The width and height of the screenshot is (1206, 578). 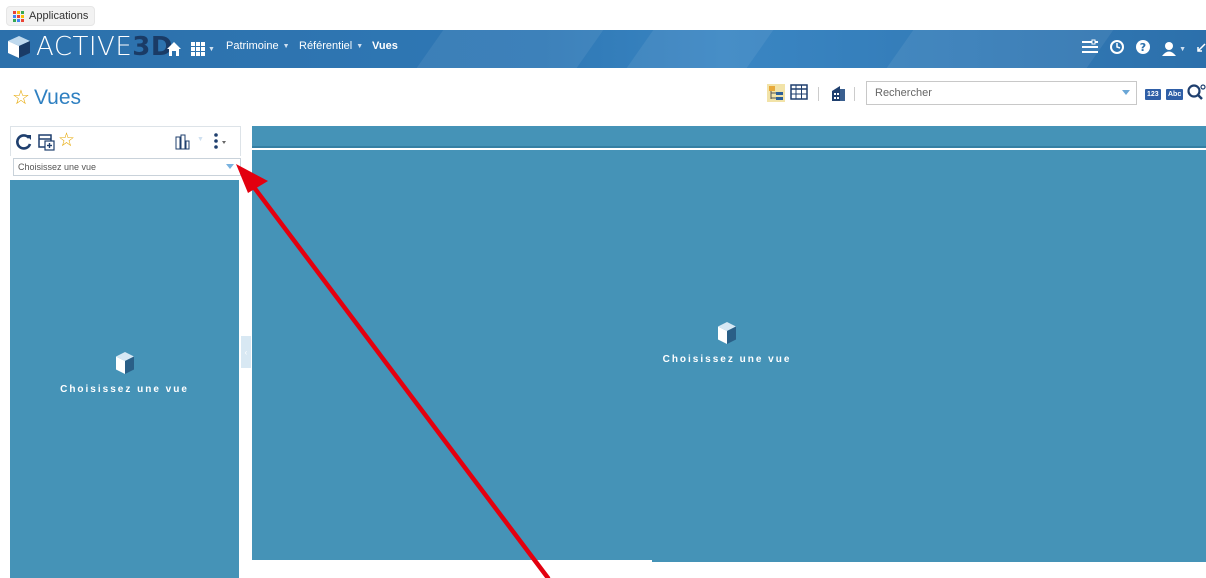 I want to click on main-empty-text: Choisissez une vue, so click(x=727, y=359).